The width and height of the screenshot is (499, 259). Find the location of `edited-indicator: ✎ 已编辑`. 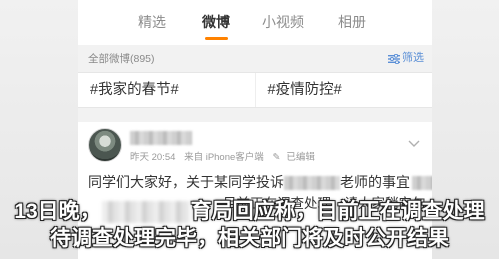

edited-indicator: ✎ 已编辑 is located at coordinates (296, 157).